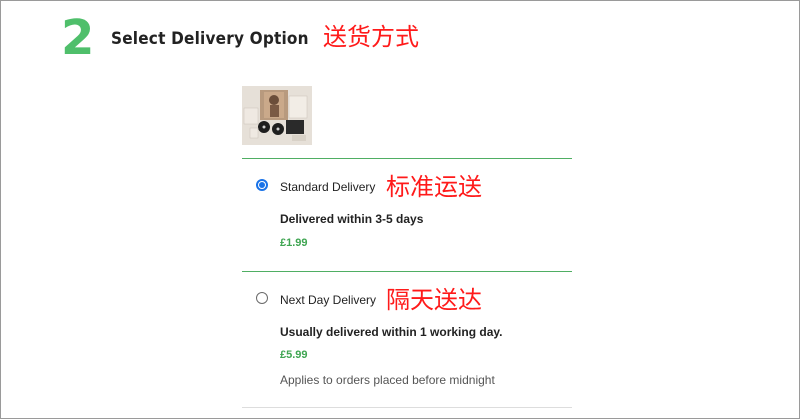 The height and width of the screenshot is (419, 800). What do you see at coordinates (262, 185) in the screenshot?
I see `standard-delivery-radio` at bounding box center [262, 185].